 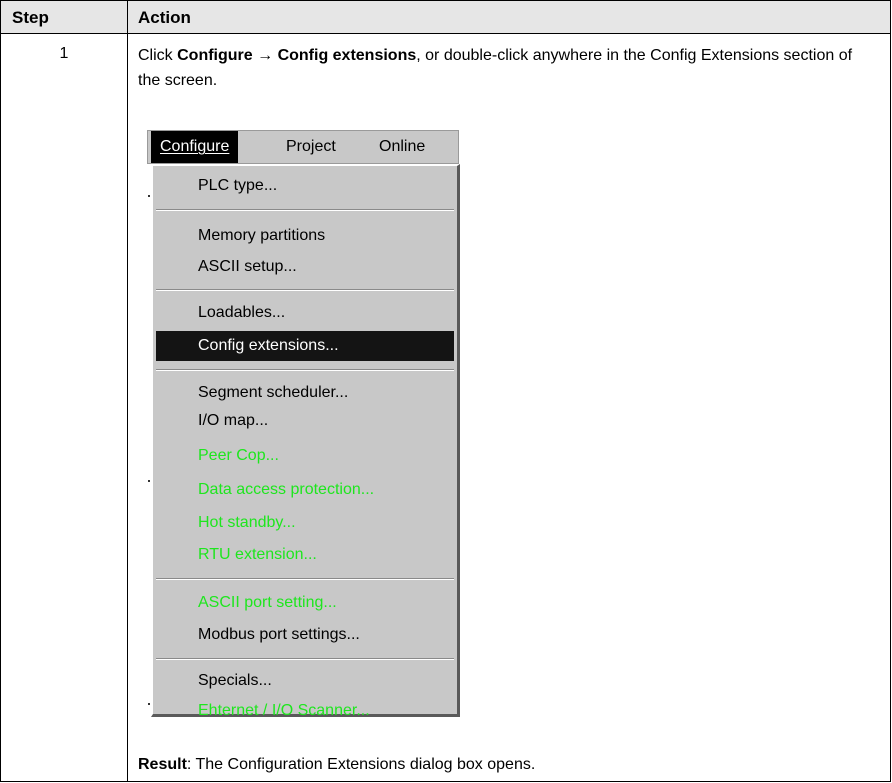 I want to click on step-number: 1, so click(x=64, y=53).